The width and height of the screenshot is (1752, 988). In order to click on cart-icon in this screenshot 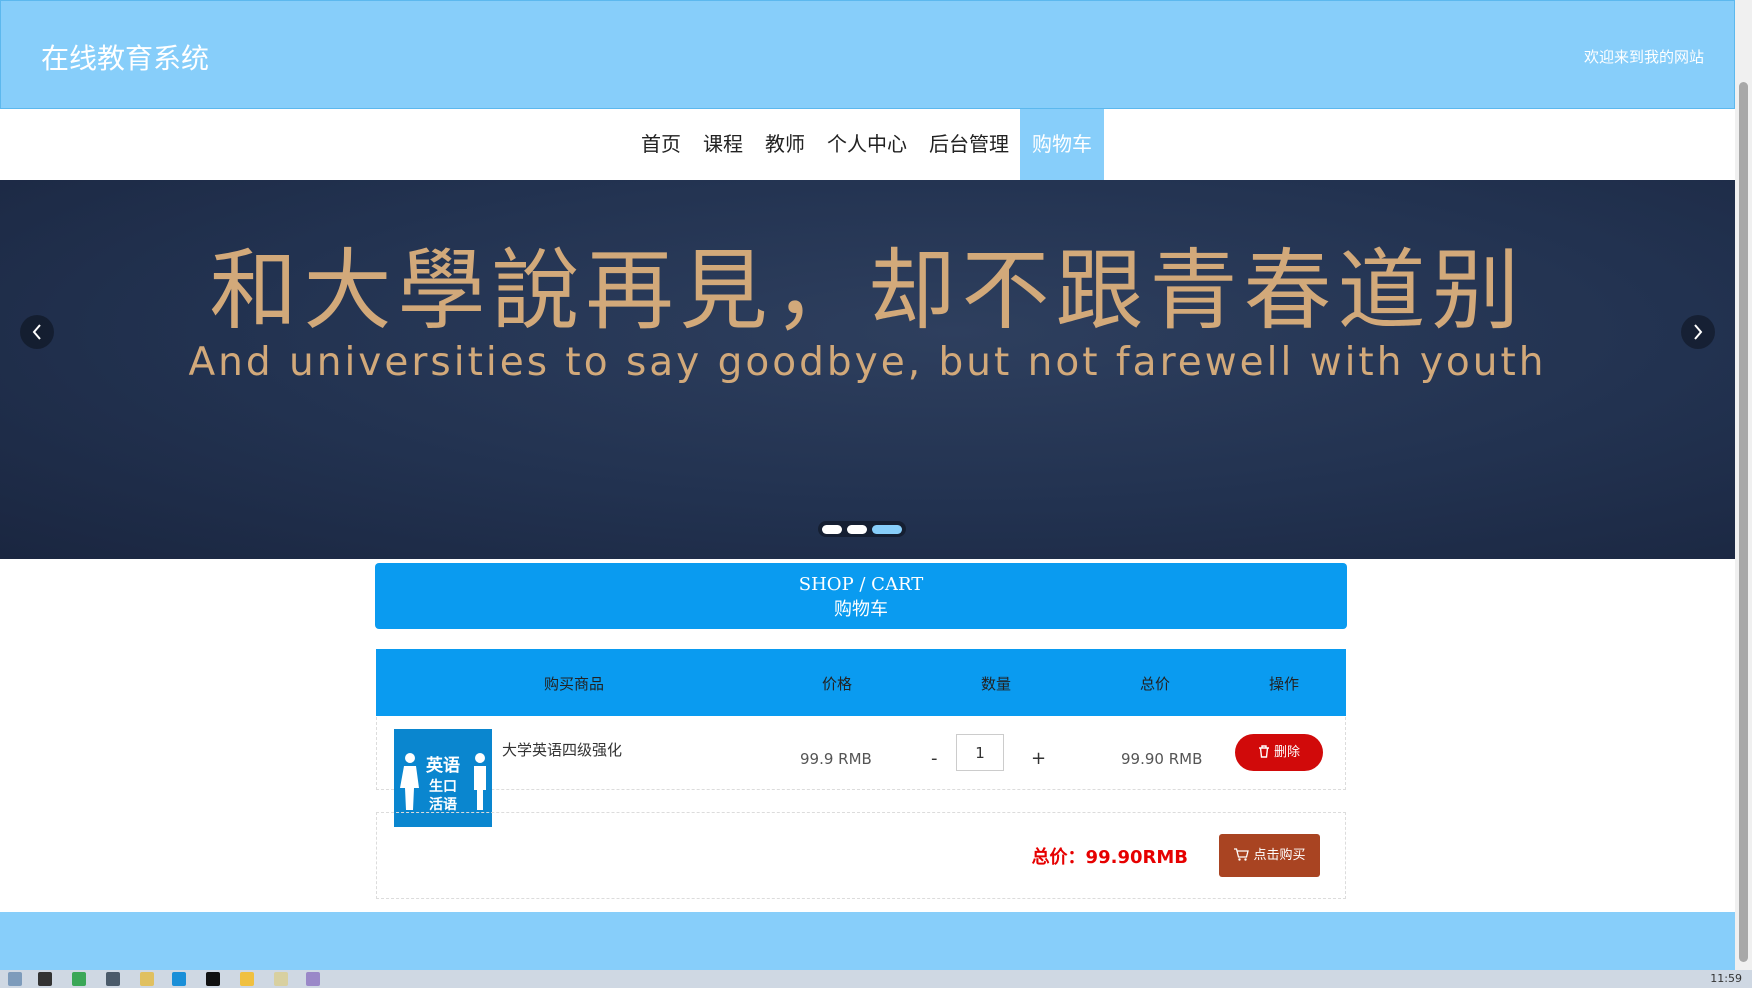, I will do `click(1242, 854)`.